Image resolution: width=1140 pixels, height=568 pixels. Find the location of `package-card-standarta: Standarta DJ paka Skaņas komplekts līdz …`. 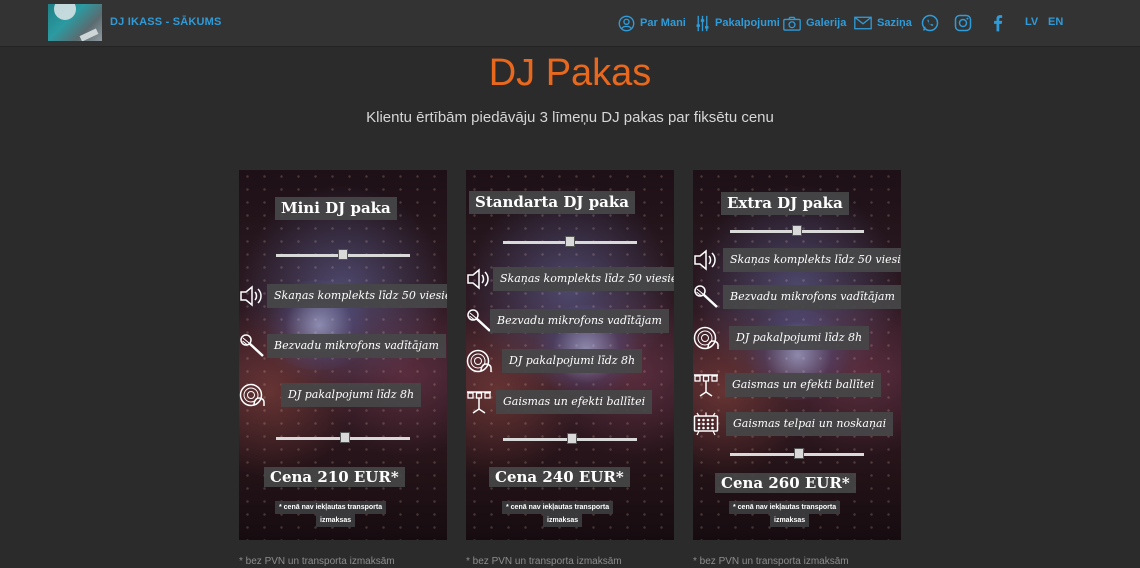

package-card-standarta: Standarta DJ paka Skaņas komplekts līdz … is located at coordinates (570, 355).